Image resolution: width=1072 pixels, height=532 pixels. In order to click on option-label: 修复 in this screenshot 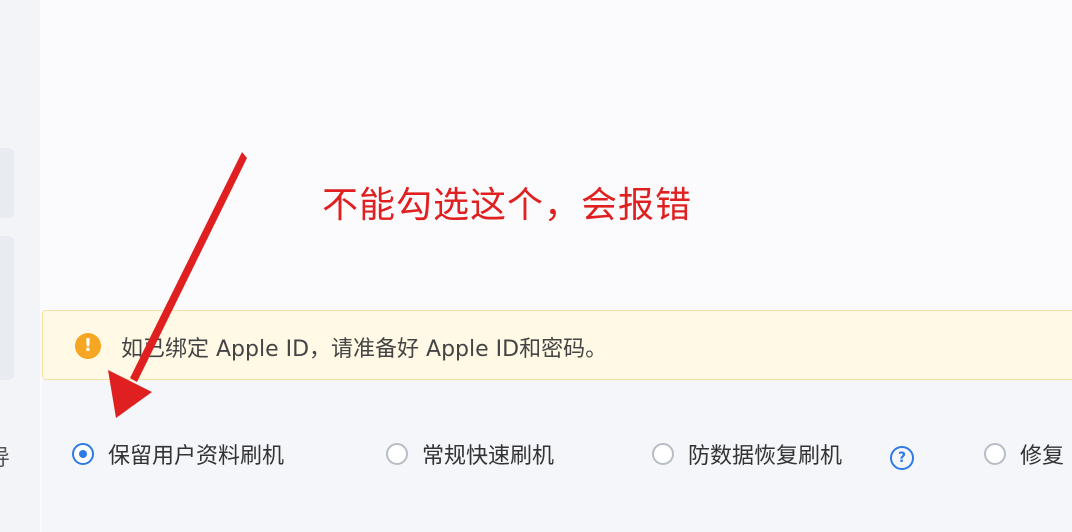, I will do `click(1042, 456)`.